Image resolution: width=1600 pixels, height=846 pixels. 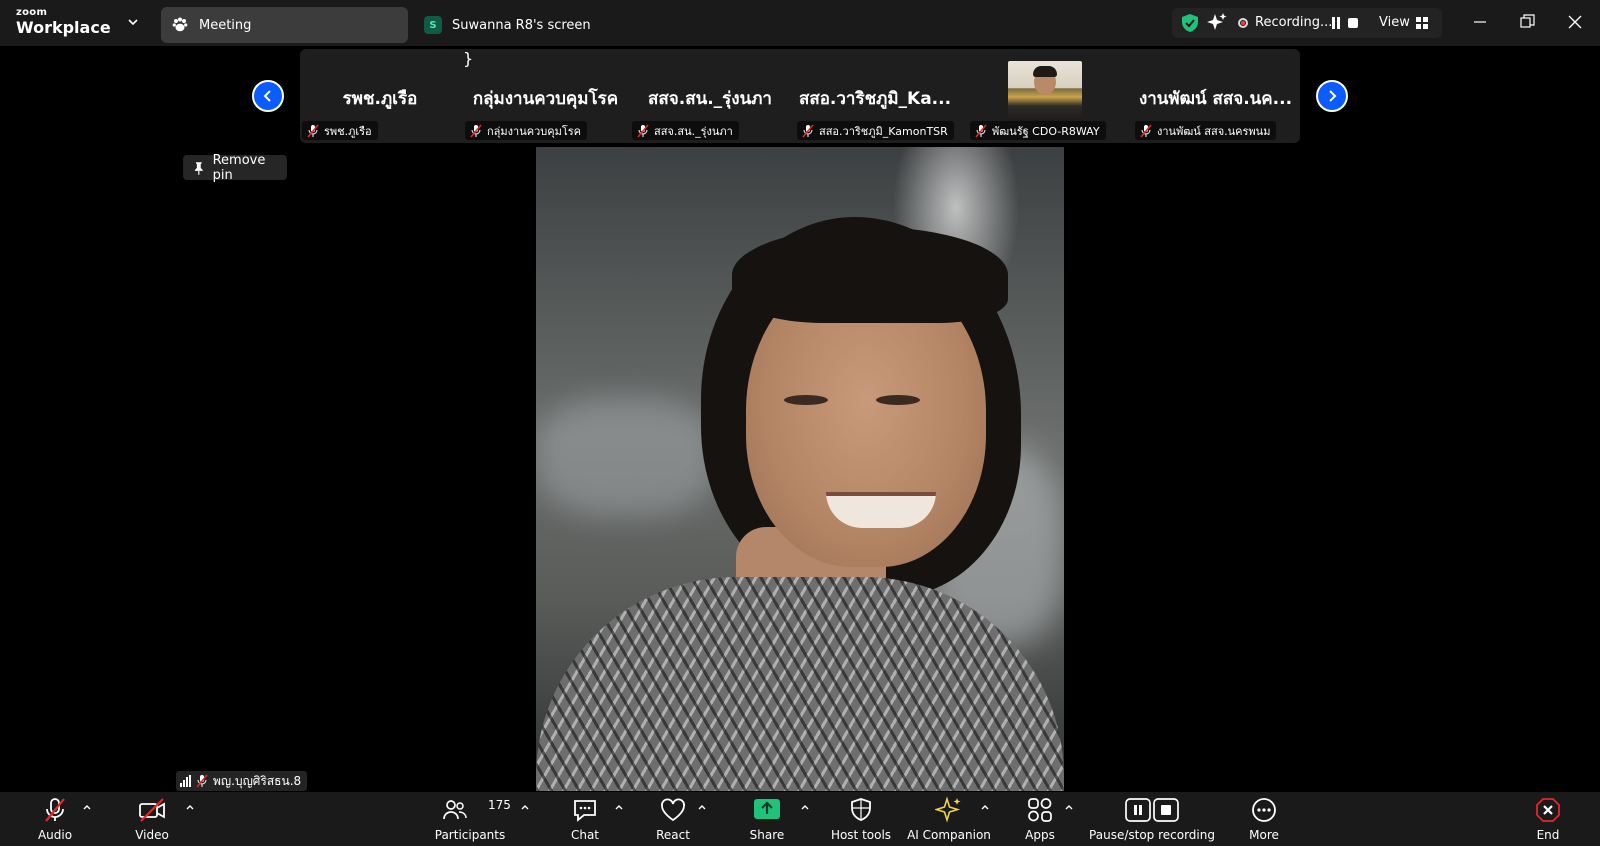 I want to click on host-tools-button: Host tools, so click(x=861, y=819).